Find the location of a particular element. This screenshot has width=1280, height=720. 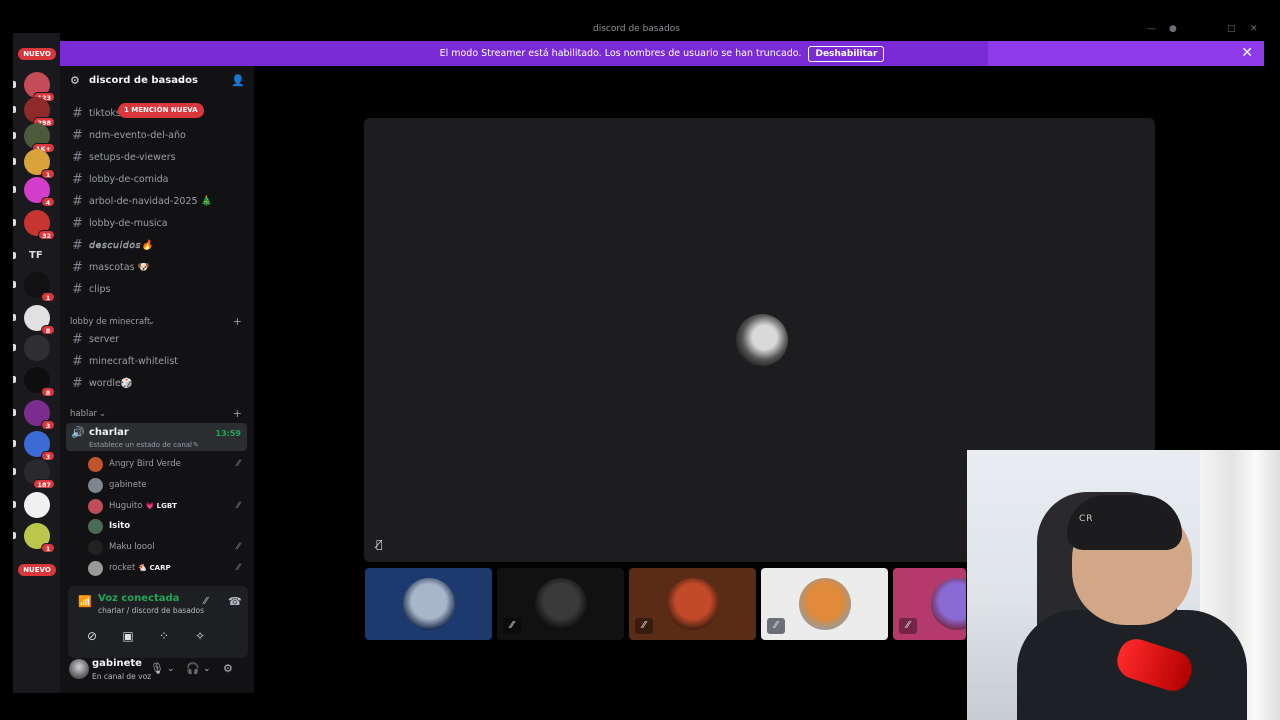

unread-badge: 8 is located at coordinates (48, 330).